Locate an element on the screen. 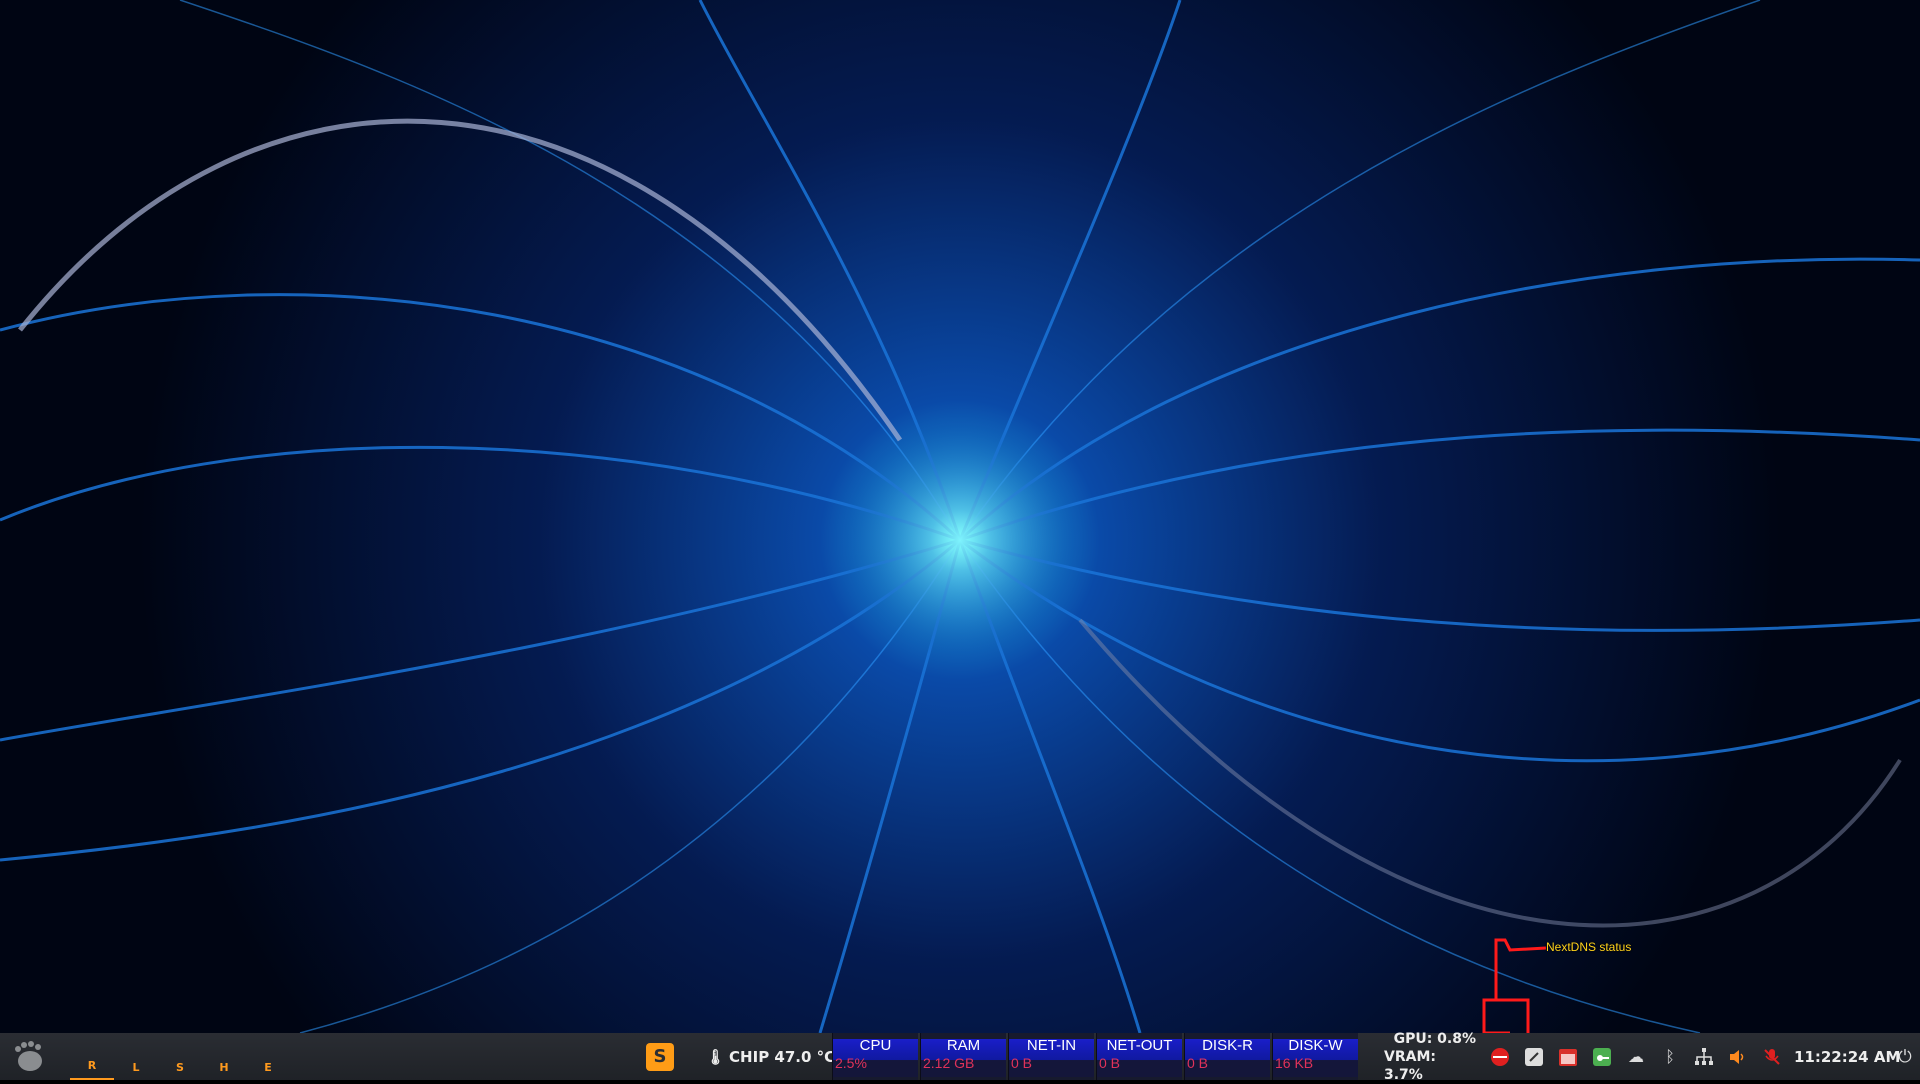  gnome-foot-icon is located at coordinates (28, 1055).